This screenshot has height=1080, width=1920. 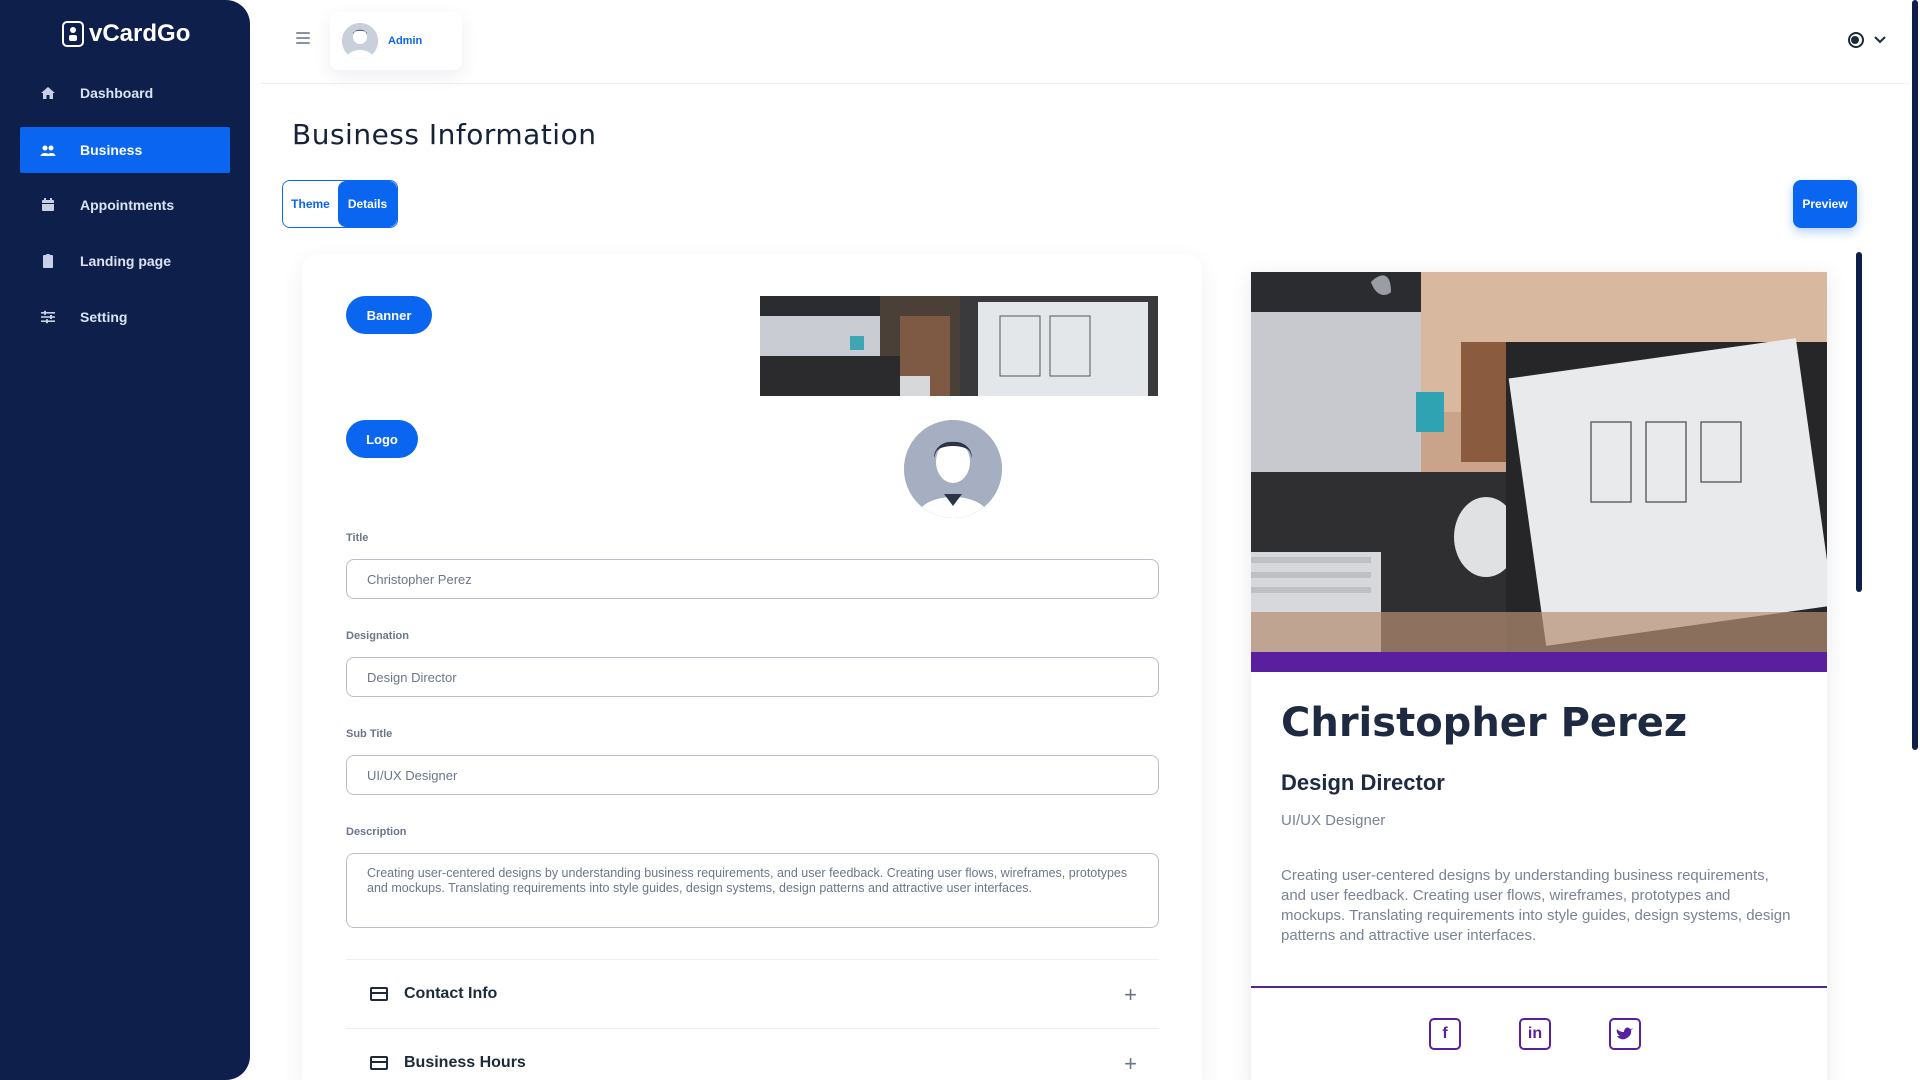 What do you see at coordinates (752, 775) in the screenshot?
I see `subtitle-input: UI/UX Designer` at bounding box center [752, 775].